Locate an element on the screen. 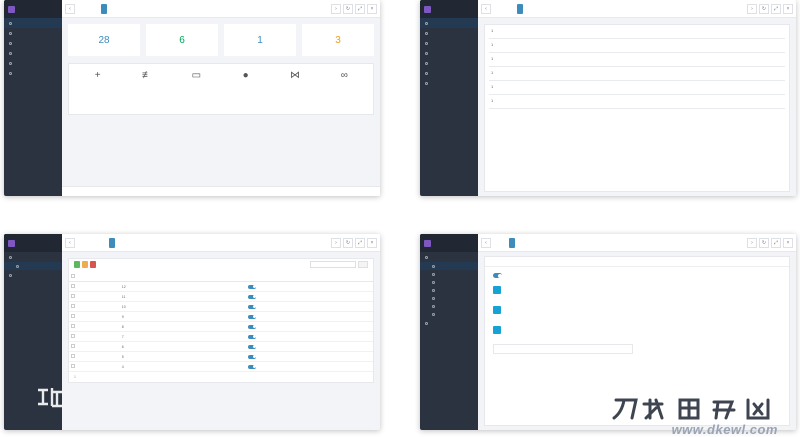  quick-action: ≢ is located at coordinates (147, 76).